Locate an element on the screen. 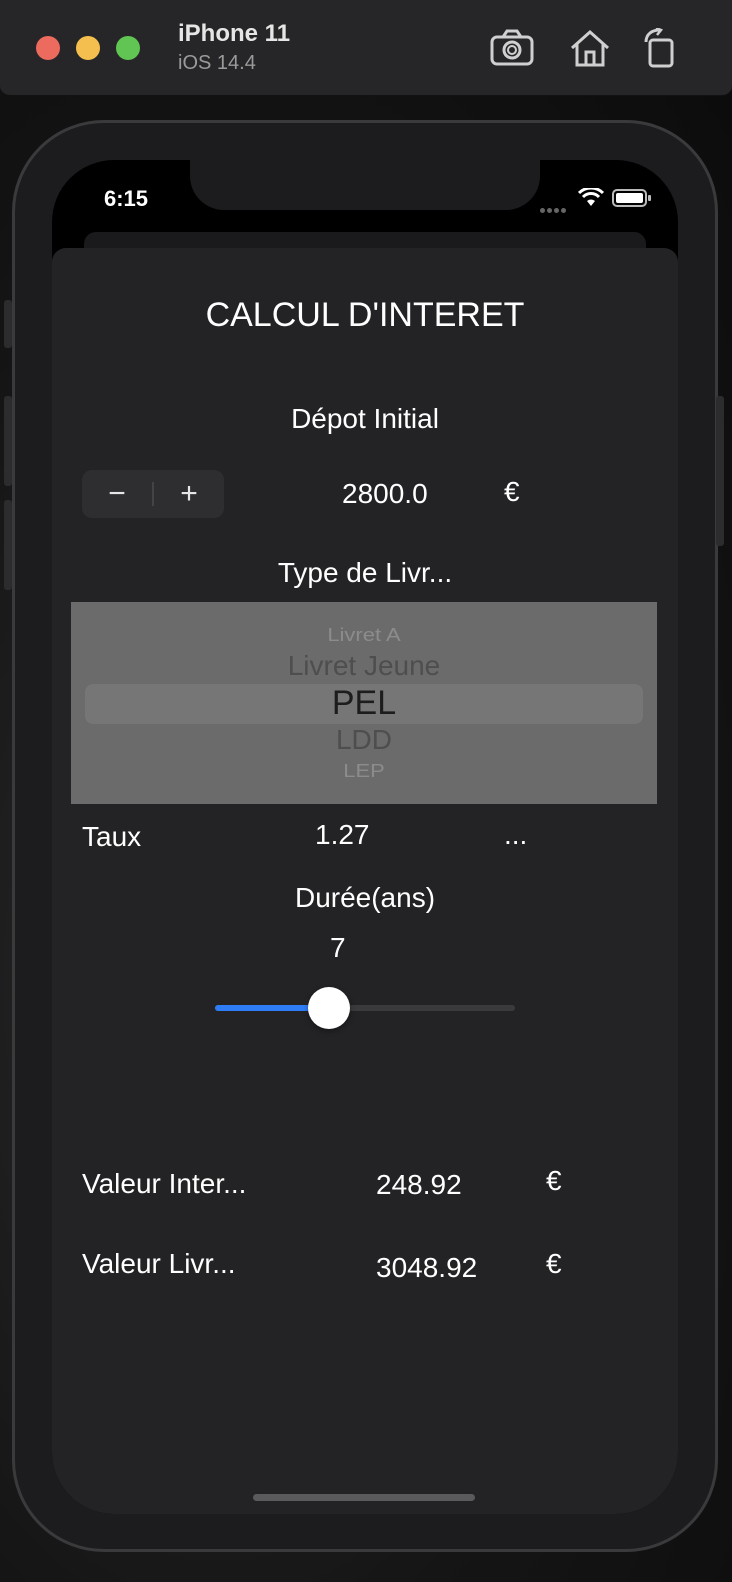 The height and width of the screenshot is (1582, 732). picker-option-pel: PEL is located at coordinates (364, 703).